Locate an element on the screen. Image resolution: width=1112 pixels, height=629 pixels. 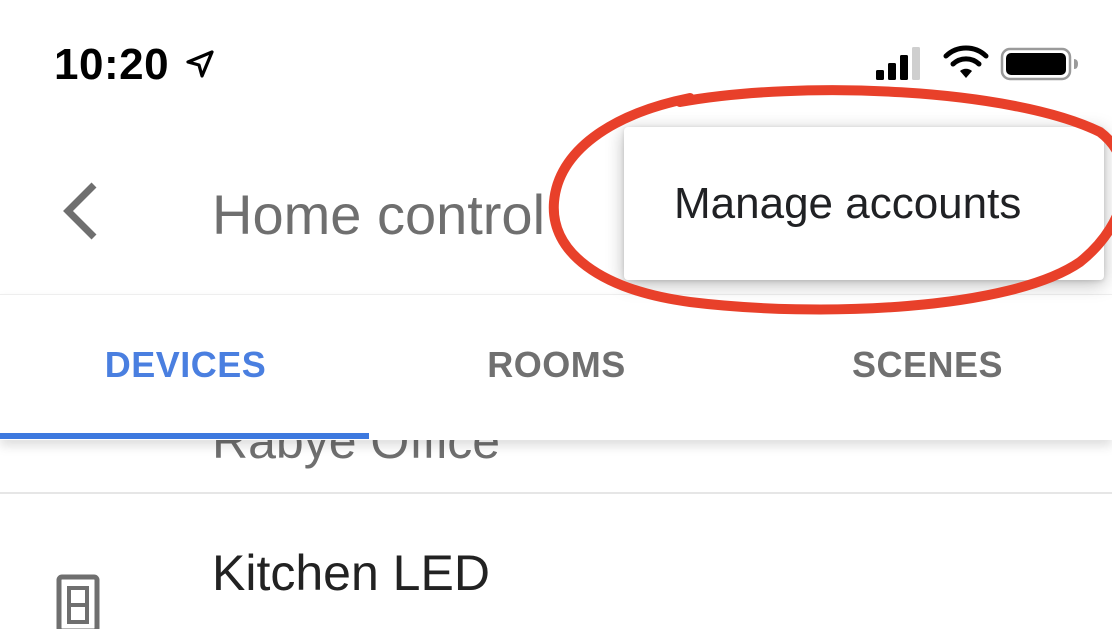
tab-rooms: ROOMS is located at coordinates (556, 365).